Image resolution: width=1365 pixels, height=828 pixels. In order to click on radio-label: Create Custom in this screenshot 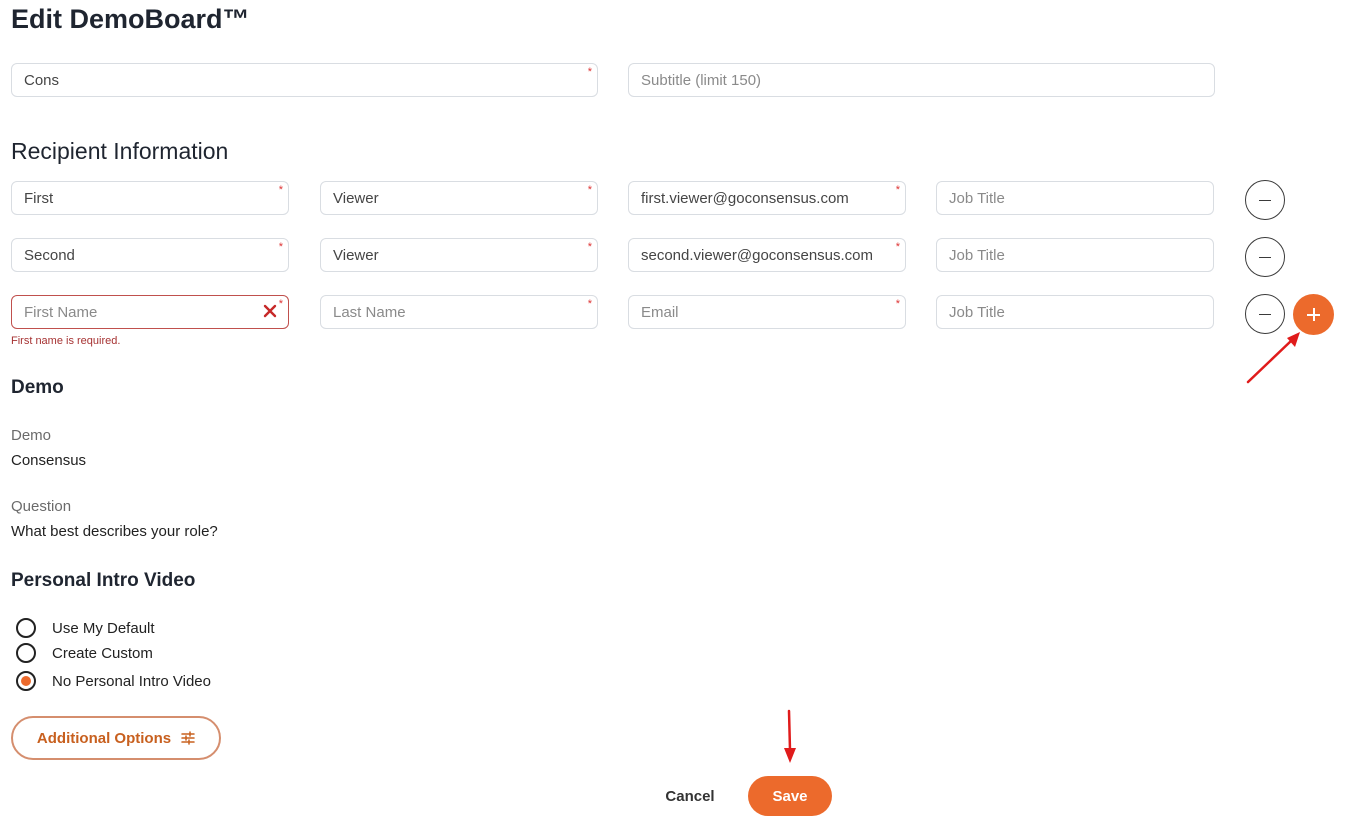, I will do `click(102, 653)`.